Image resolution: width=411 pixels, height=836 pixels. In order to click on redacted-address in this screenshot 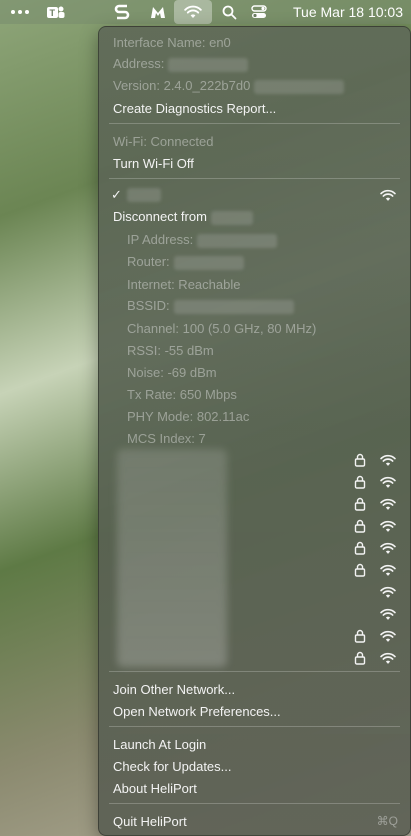, I will do `click(208, 64)`.